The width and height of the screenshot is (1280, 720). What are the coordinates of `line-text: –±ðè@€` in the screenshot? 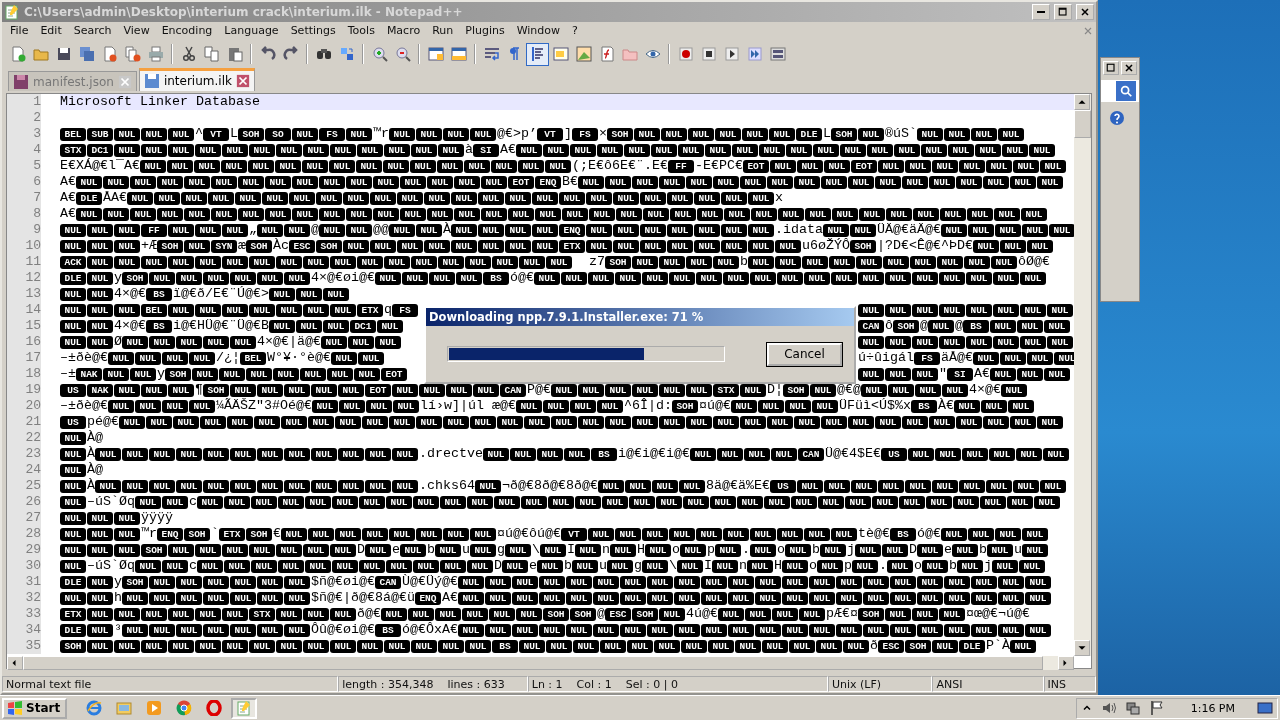 It's located at (84, 406).